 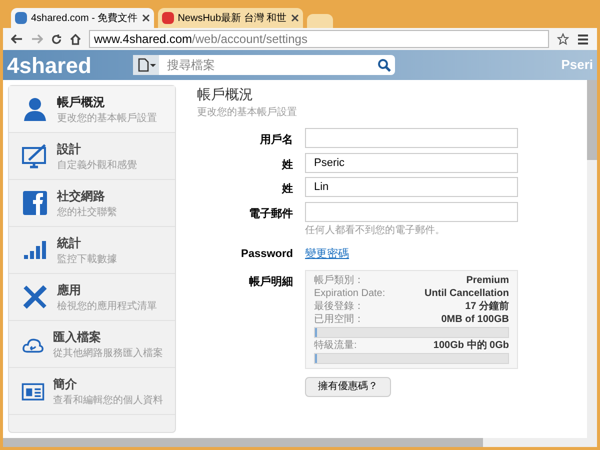 I want to click on person-icon, so click(x=35, y=109).